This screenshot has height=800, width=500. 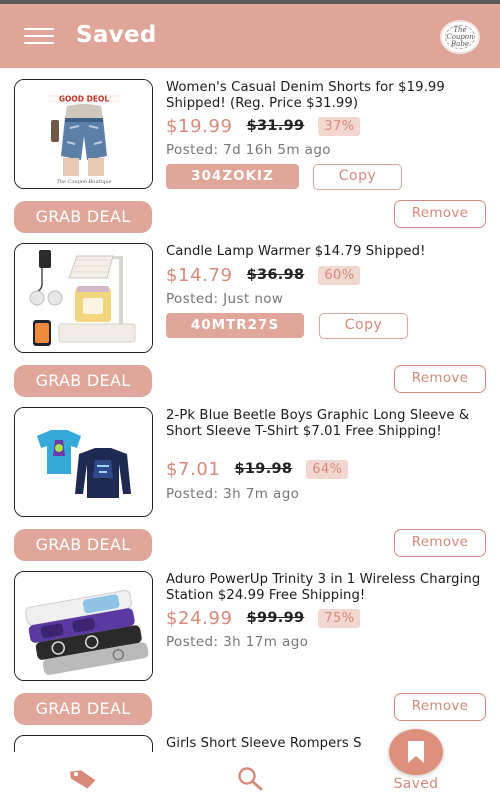 I want to click on posted-time: Posted: 3h 7m ago, so click(x=233, y=494).